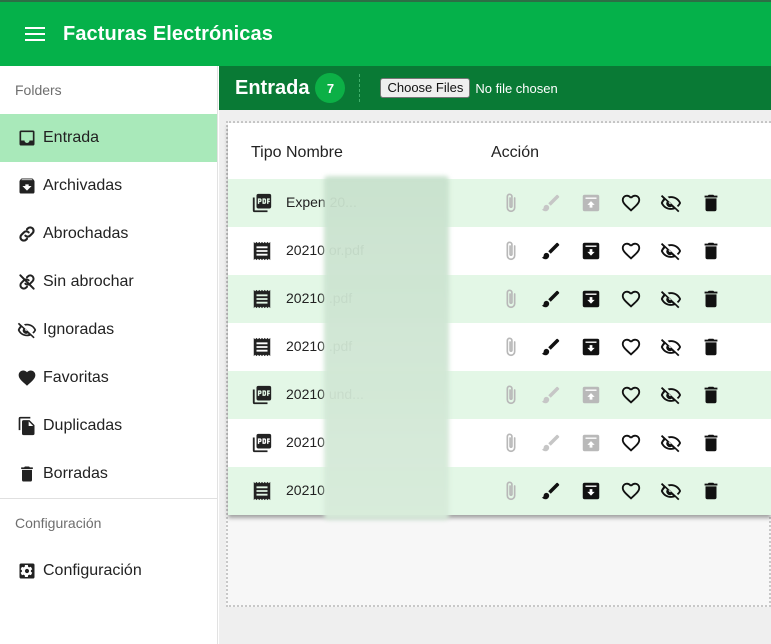 Image resolution: width=771 pixels, height=644 pixels. Describe the element at coordinates (360, 88) in the screenshot. I see `header-divider` at that location.